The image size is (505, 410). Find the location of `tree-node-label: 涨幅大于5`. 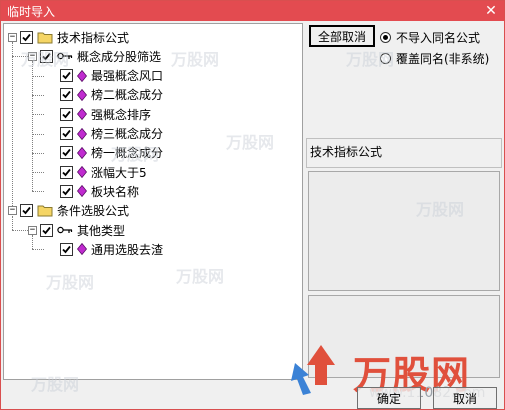

tree-node-label: 涨幅大于5 is located at coordinates (119, 172).